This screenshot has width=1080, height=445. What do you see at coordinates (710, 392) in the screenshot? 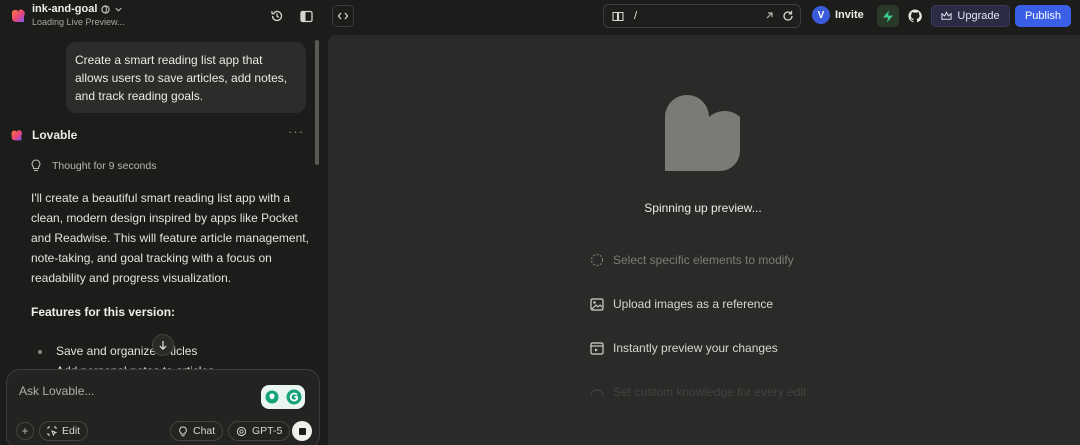
I see `tip-label: Set custom knowledge for every edit` at bounding box center [710, 392].